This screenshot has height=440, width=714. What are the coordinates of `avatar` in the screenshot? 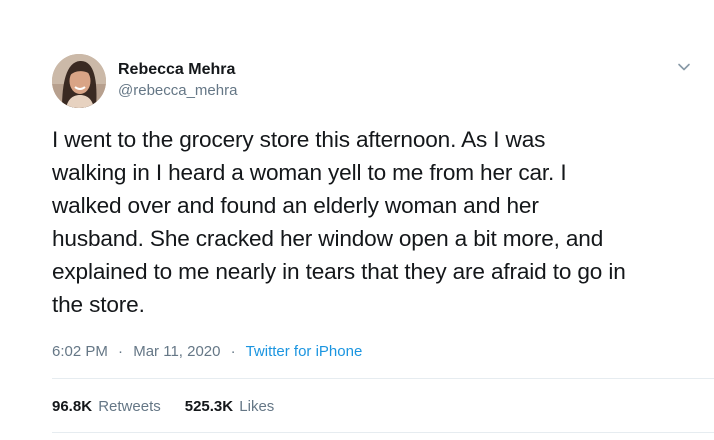 It's located at (79, 81).